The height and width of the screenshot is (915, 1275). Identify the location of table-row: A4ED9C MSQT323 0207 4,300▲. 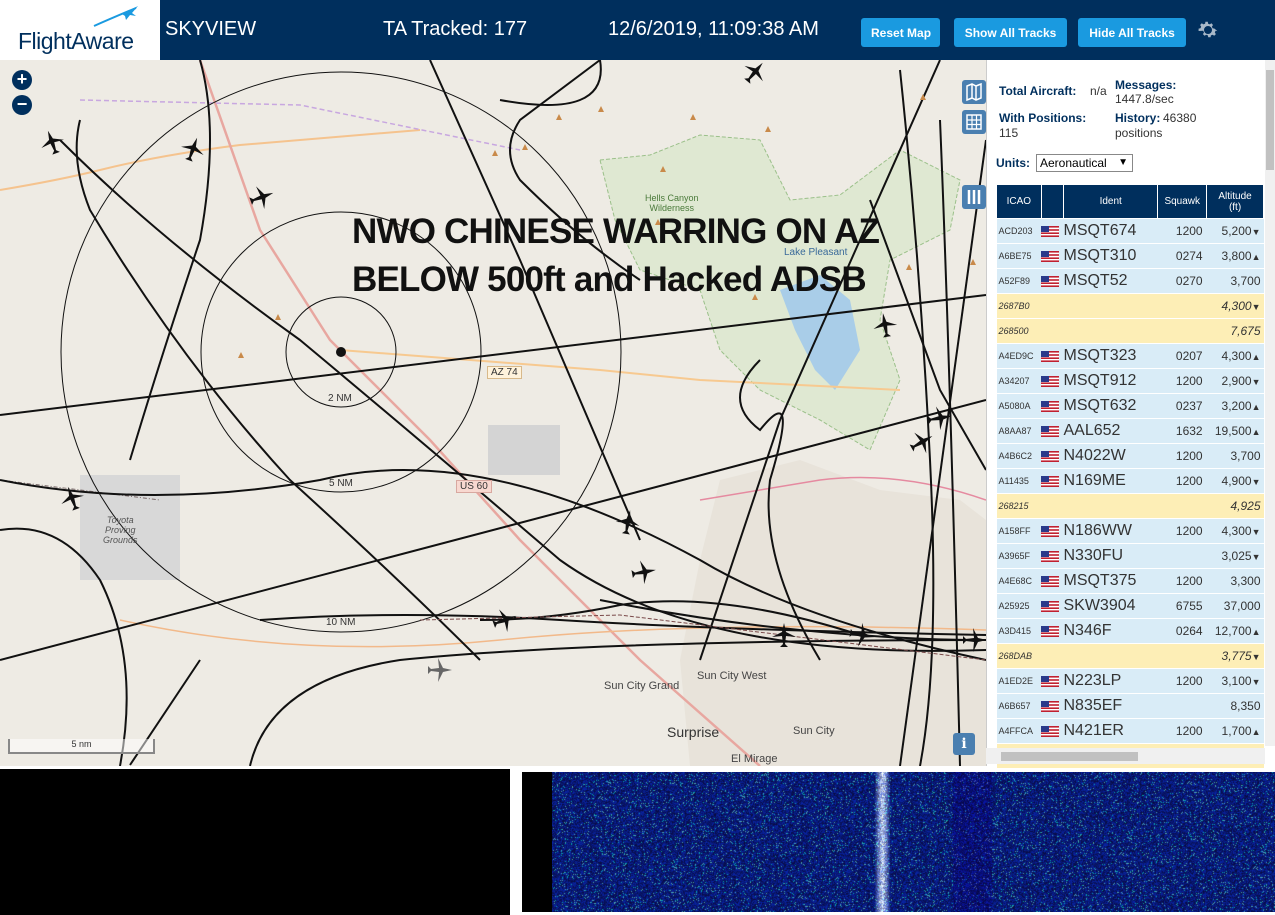
(1130, 356).